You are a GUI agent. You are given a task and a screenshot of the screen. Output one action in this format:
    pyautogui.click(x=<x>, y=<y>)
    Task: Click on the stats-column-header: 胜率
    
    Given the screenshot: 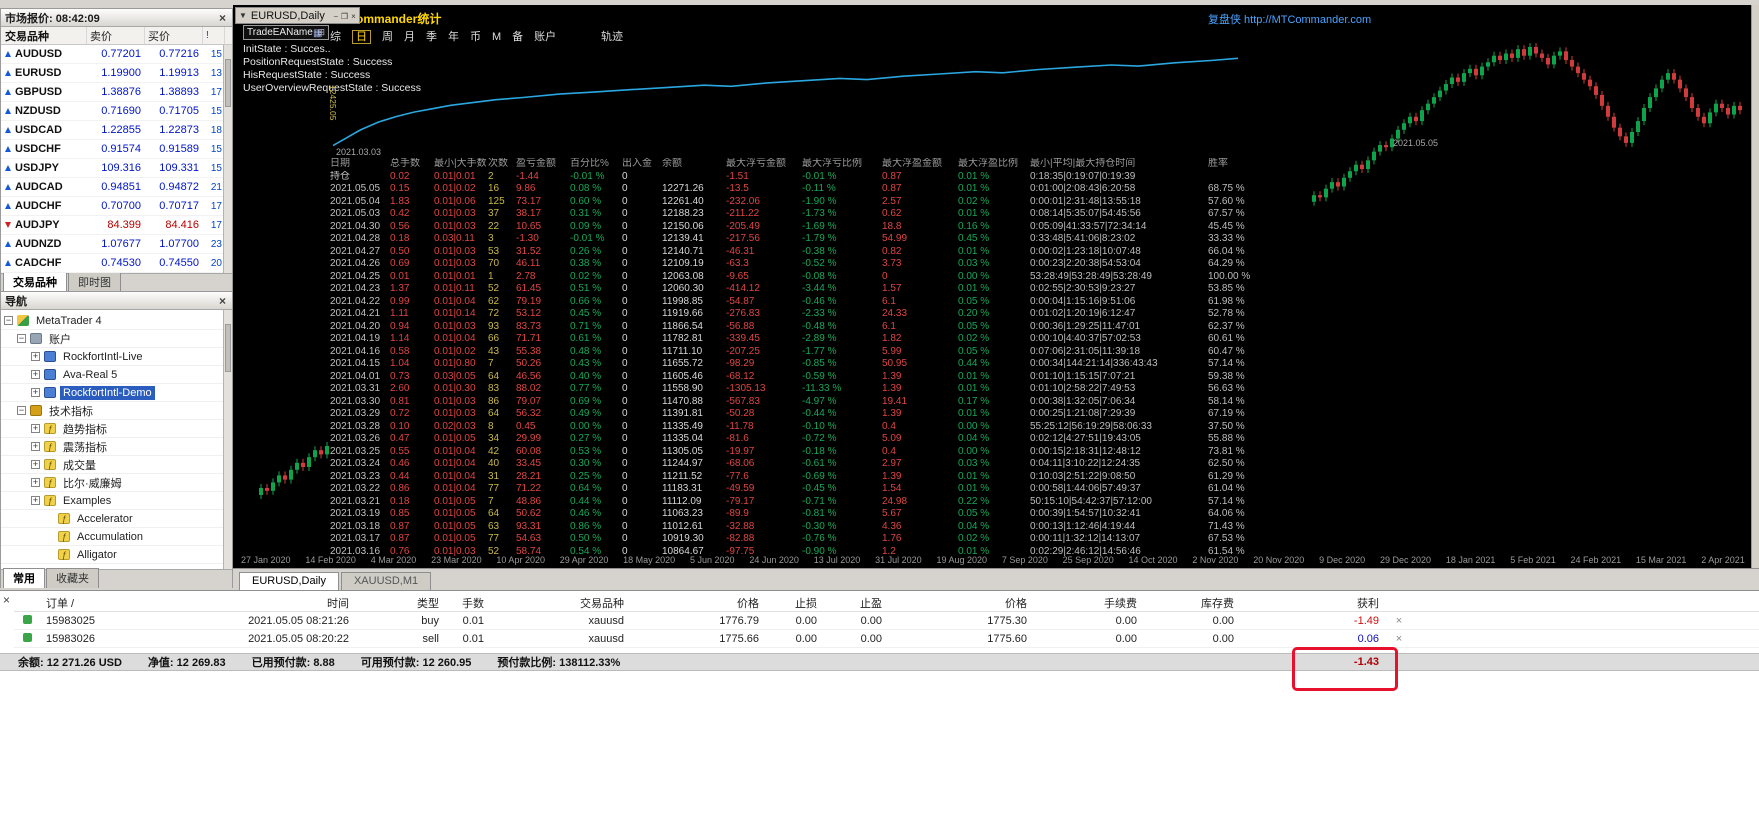 What is the action you would take?
    pyautogui.click(x=1218, y=163)
    